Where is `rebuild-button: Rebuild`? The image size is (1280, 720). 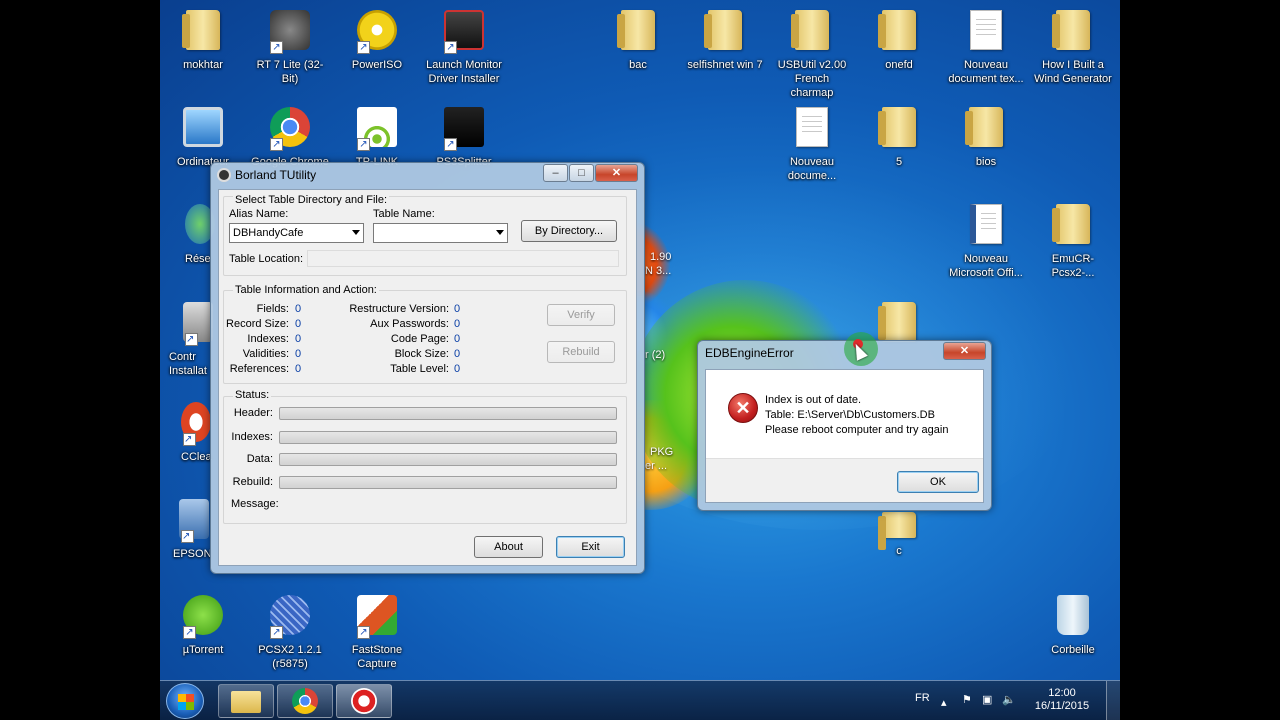 rebuild-button: Rebuild is located at coordinates (581, 352).